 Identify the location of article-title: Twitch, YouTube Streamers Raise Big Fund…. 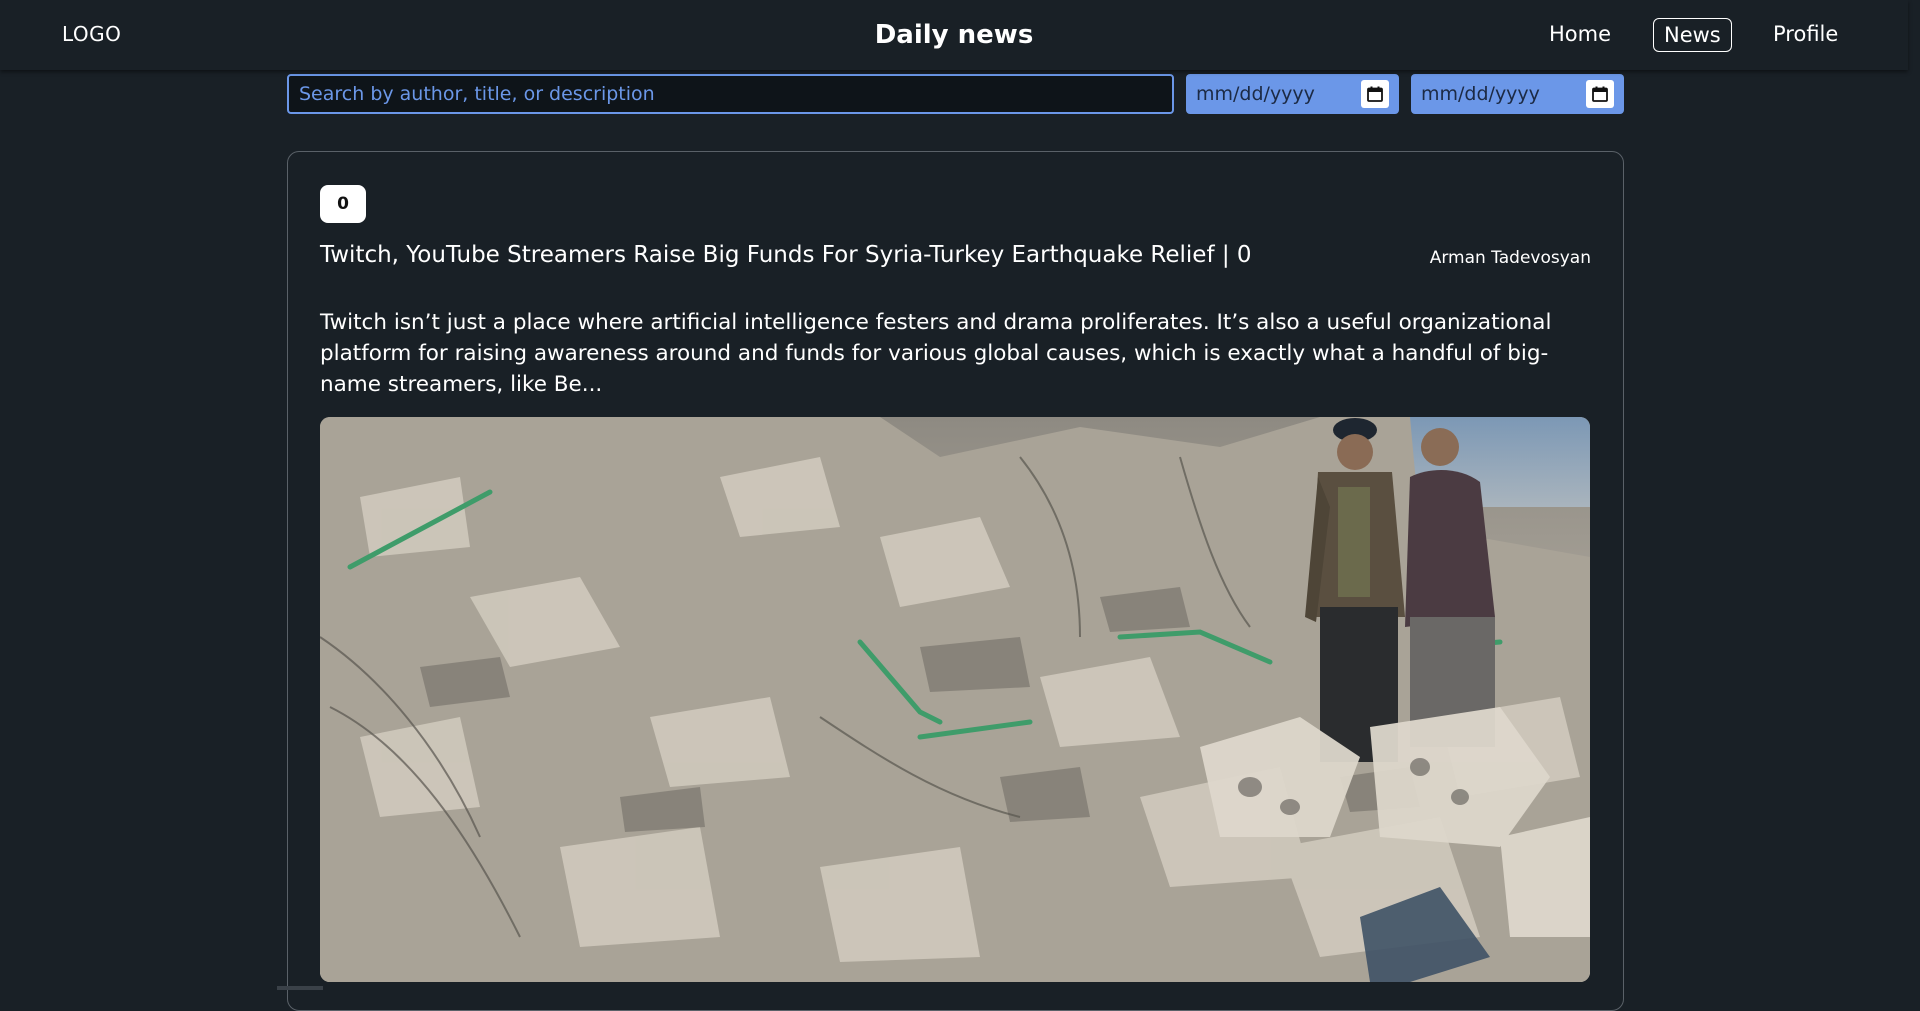
(850, 255).